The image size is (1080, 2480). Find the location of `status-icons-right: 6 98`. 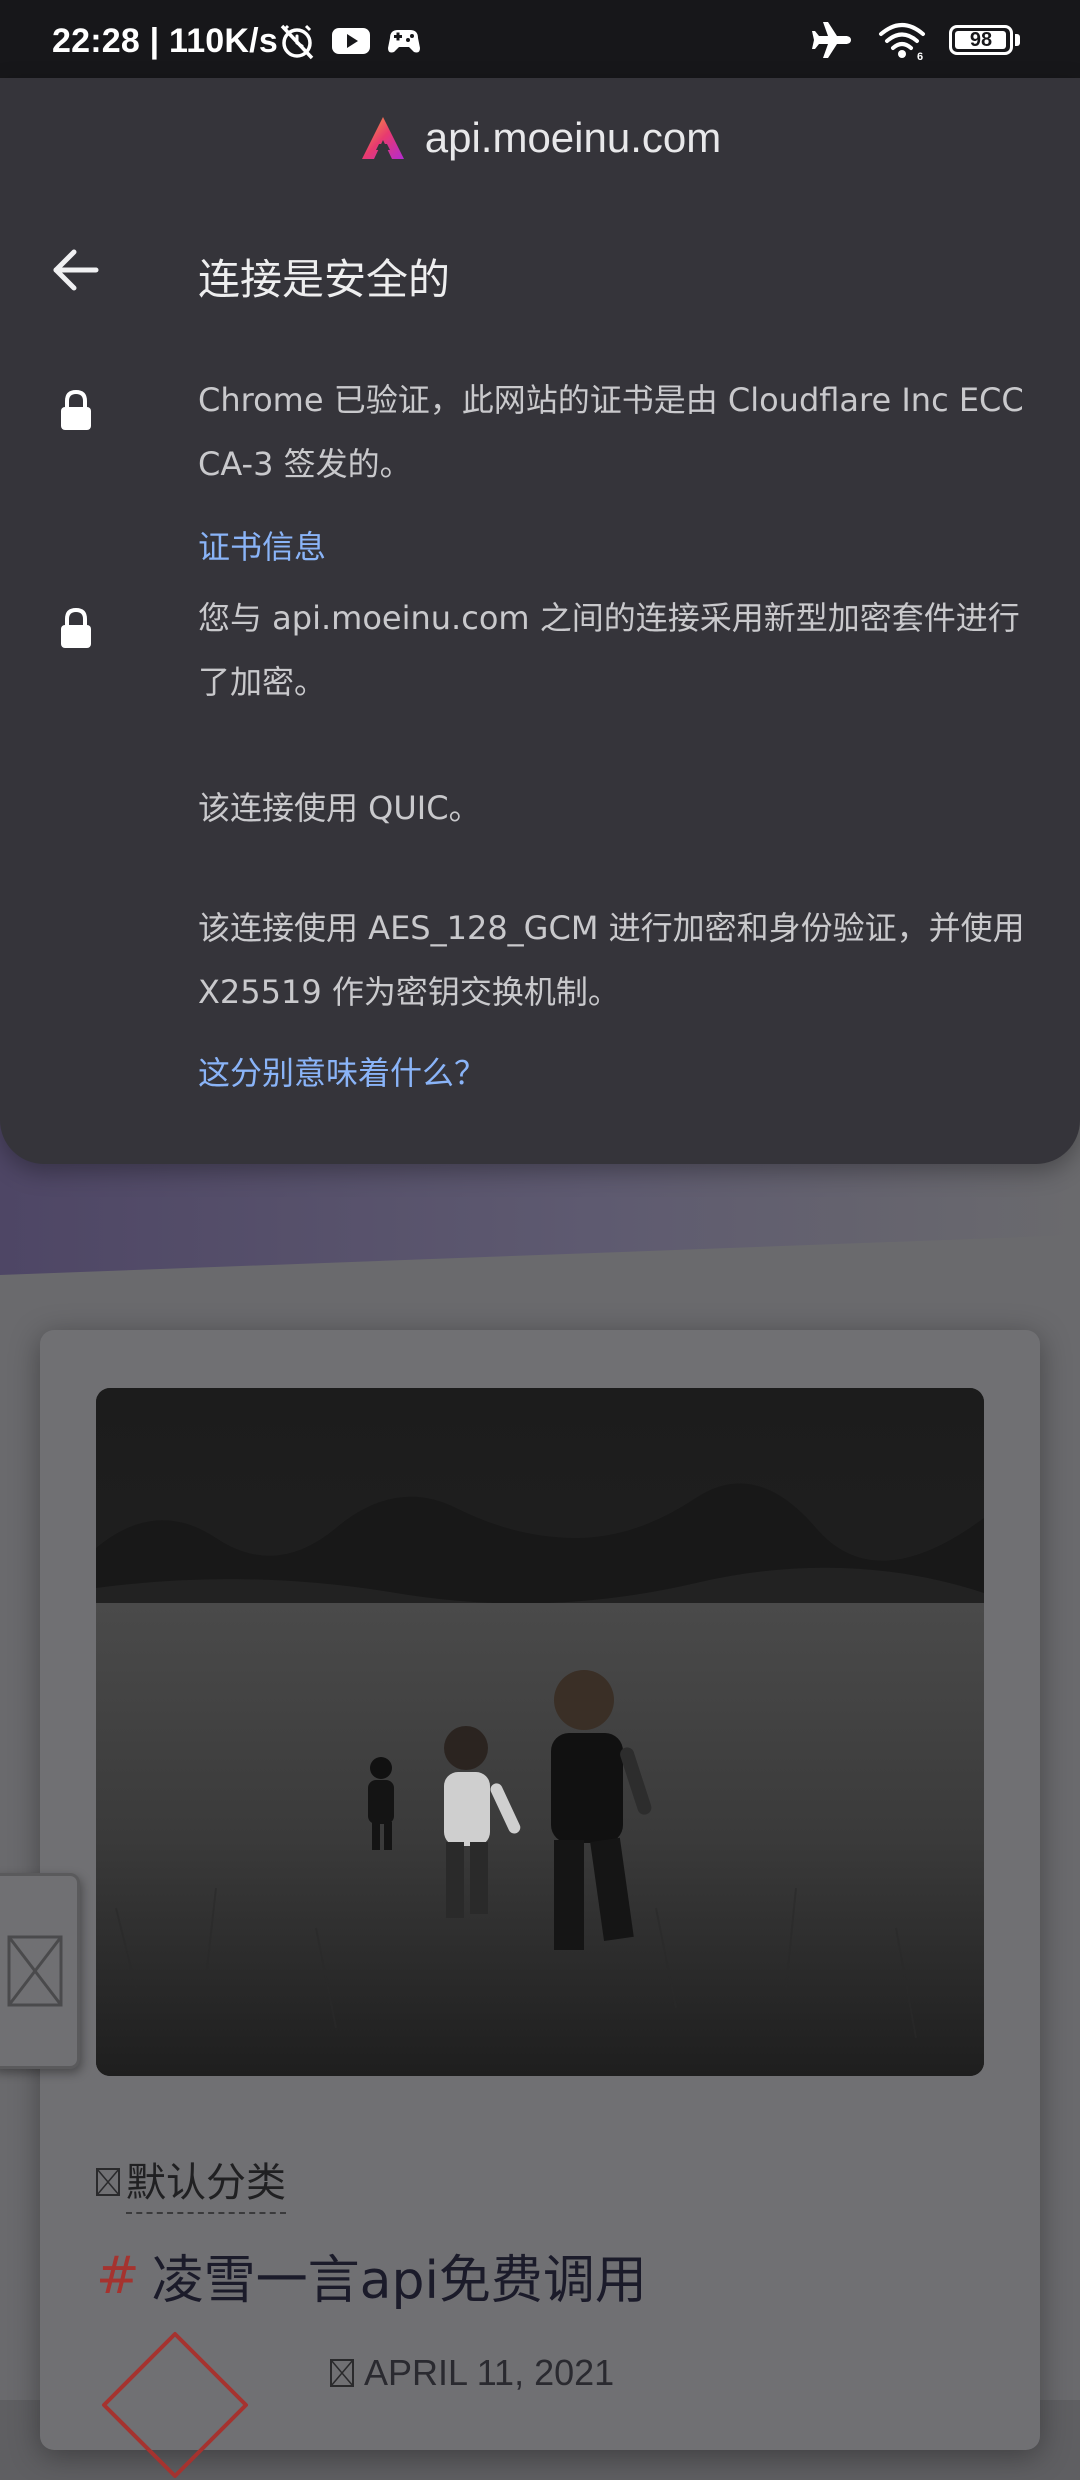

status-icons-right: 6 98 is located at coordinates (915, 40).